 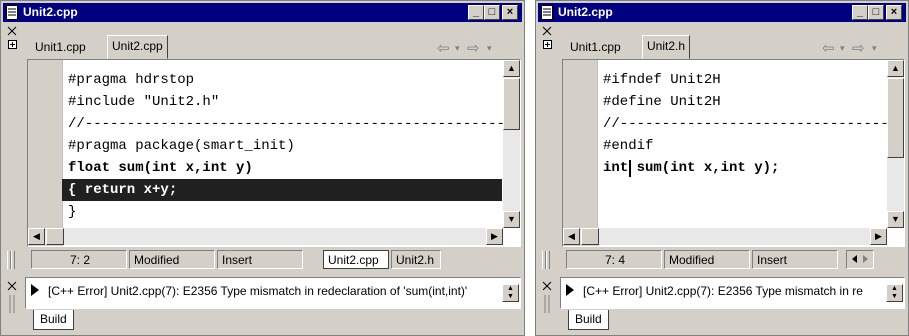 I want to click on tab-unit2-cpp: Unit2.cpp, so click(x=137, y=47).